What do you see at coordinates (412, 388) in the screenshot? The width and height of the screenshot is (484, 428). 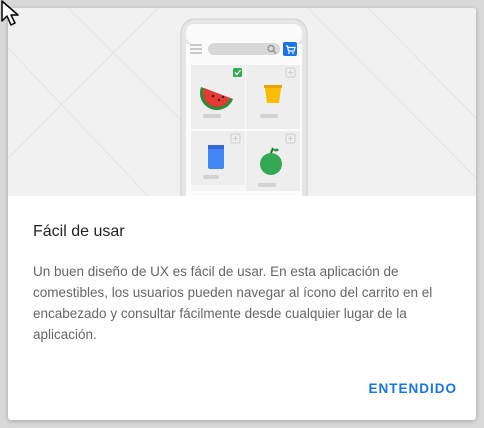 I see `entendido-button: ENTENDIDO` at bounding box center [412, 388].